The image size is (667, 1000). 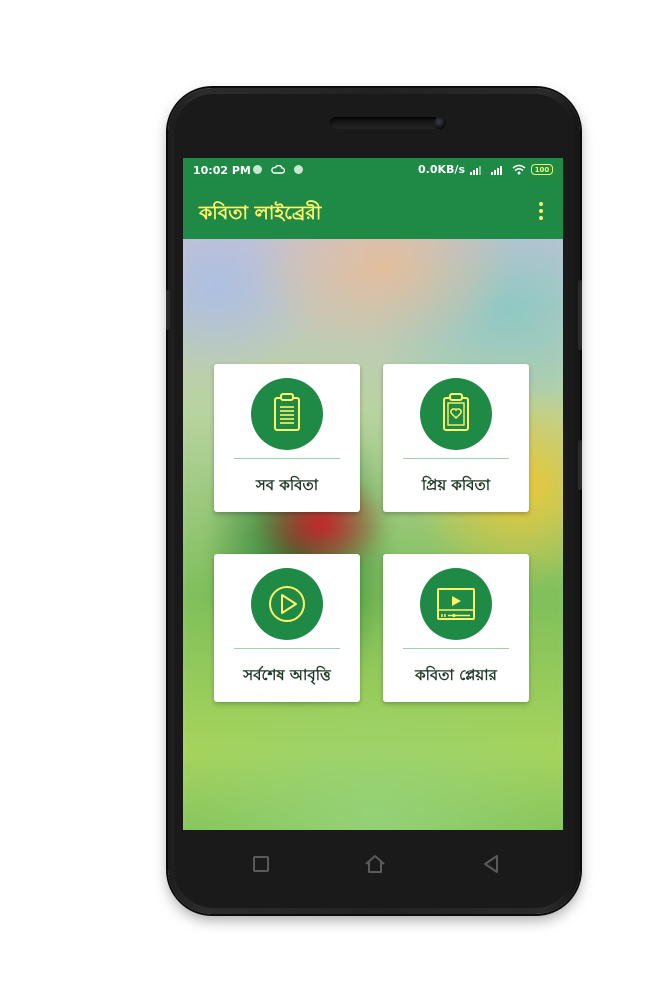 I want to click on cloud-icon, so click(x=278, y=169).